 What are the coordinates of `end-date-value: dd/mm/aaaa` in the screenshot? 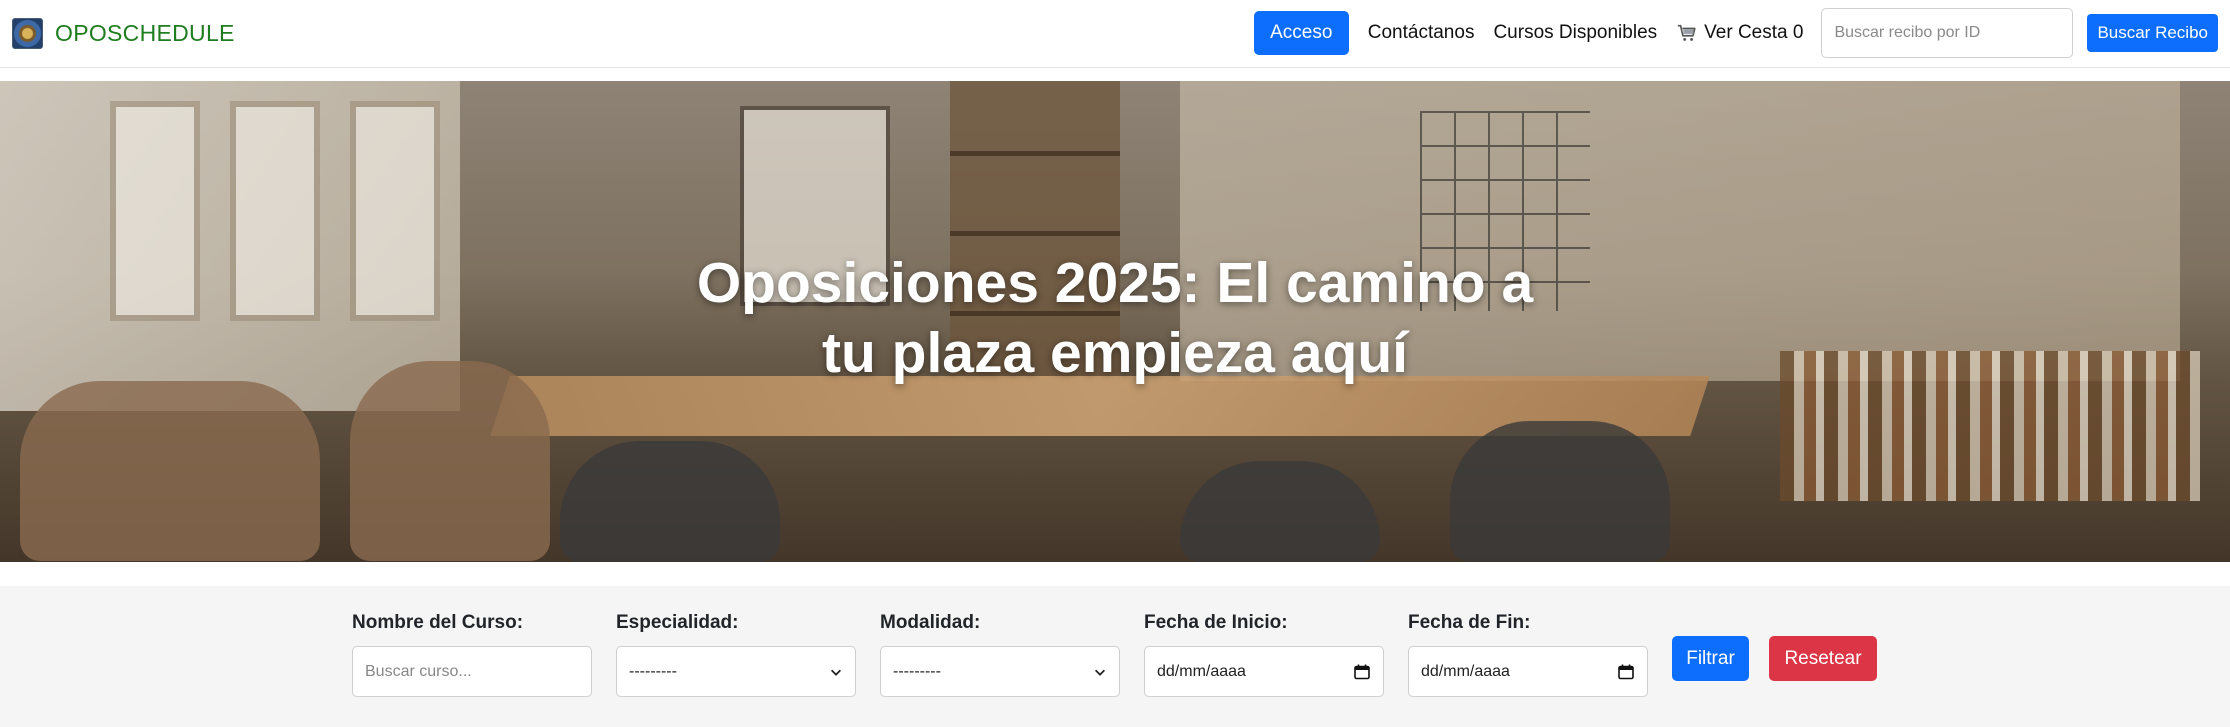 It's located at (1465, 671).